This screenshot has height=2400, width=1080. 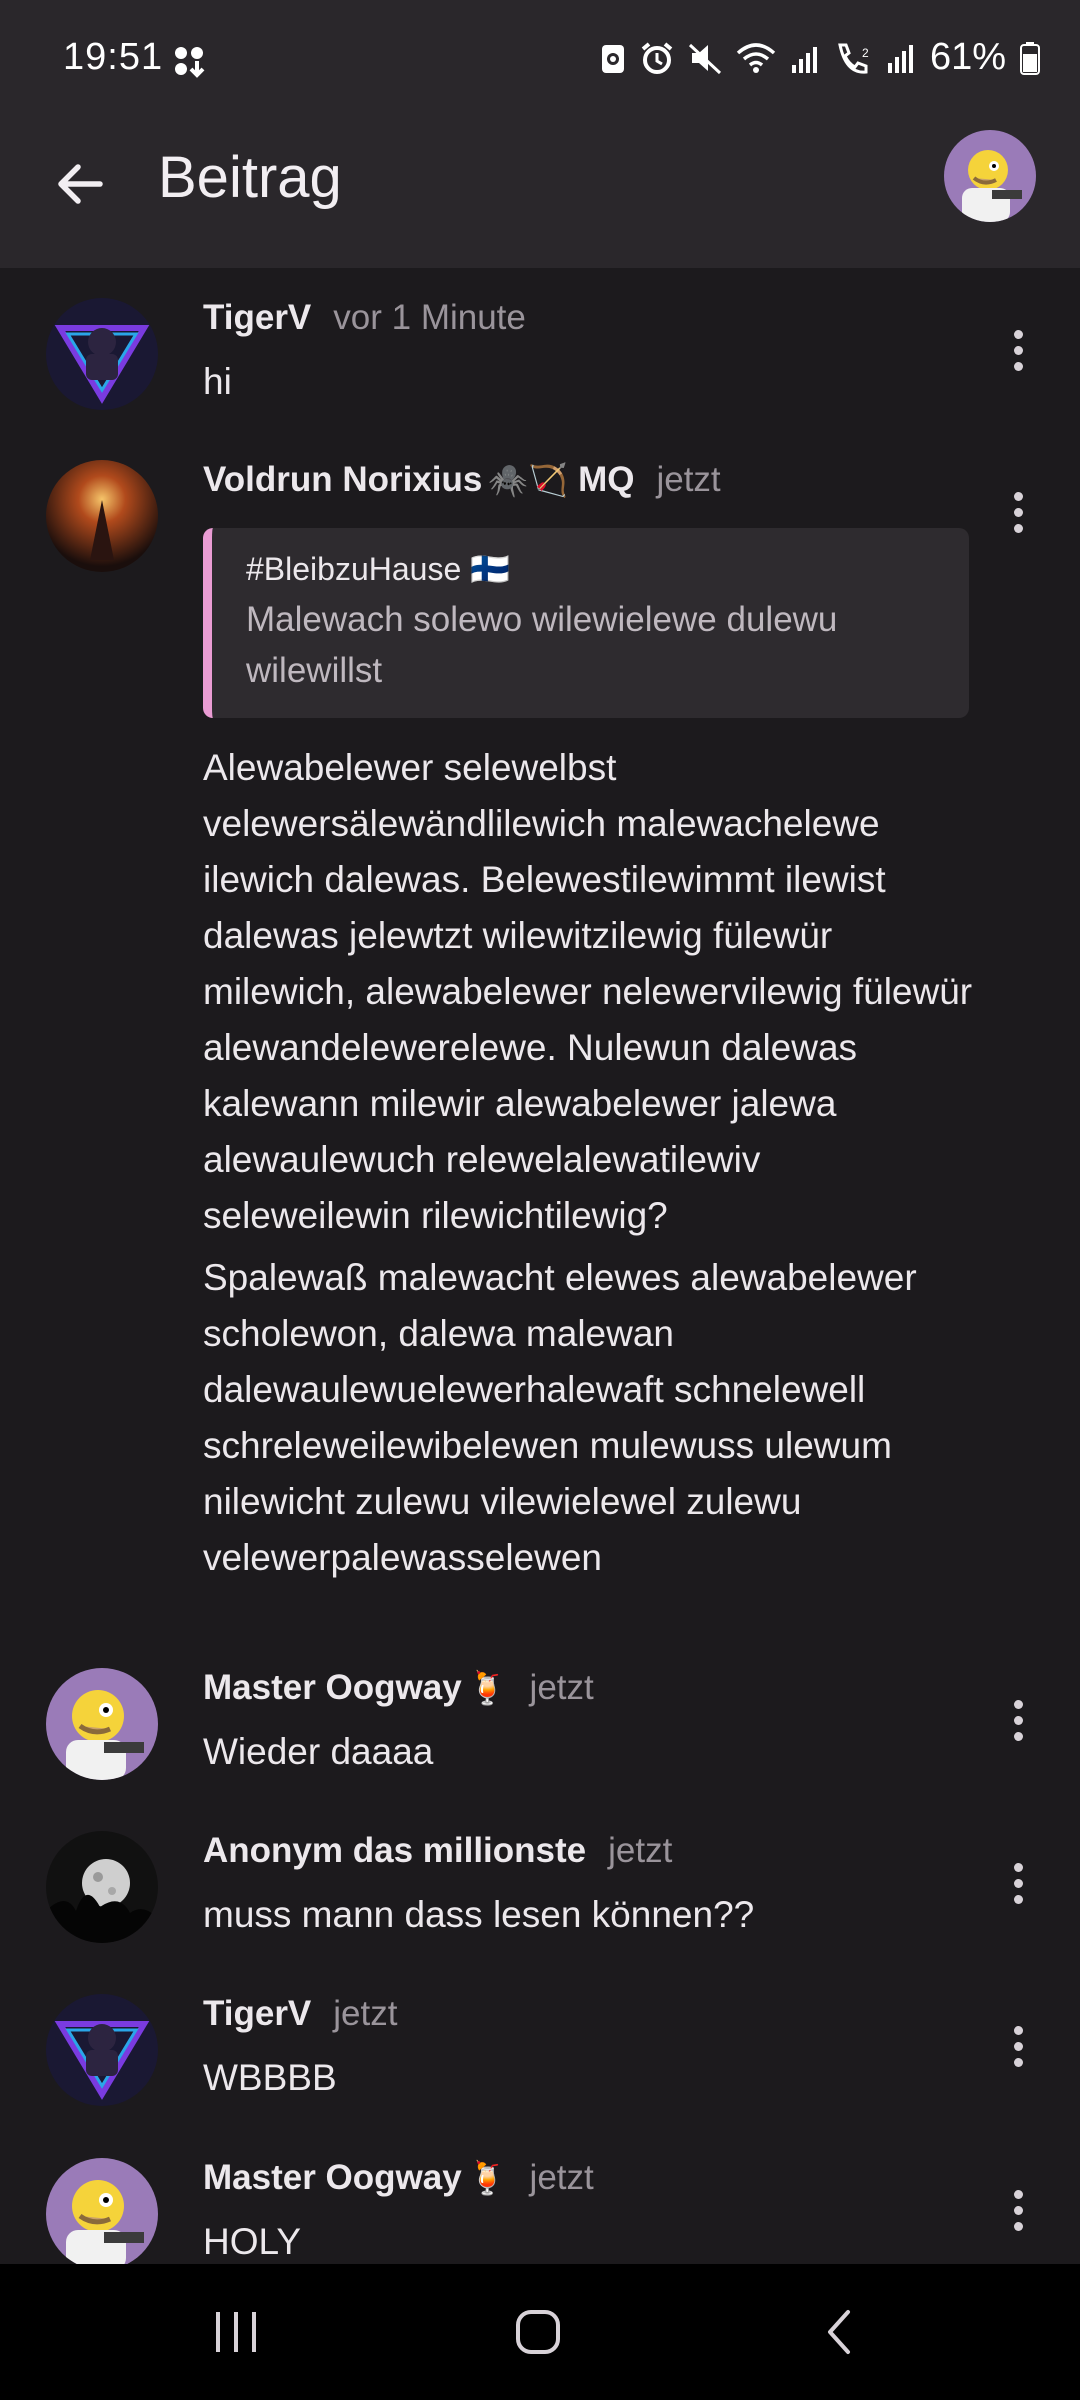 I want to click on user-emoji: 🕷️🏹, so click(x=528, y=480).